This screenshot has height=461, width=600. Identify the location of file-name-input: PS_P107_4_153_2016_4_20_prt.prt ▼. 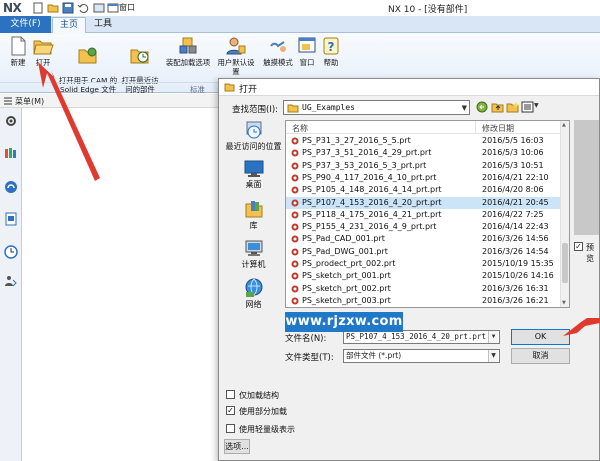
(421, 337).